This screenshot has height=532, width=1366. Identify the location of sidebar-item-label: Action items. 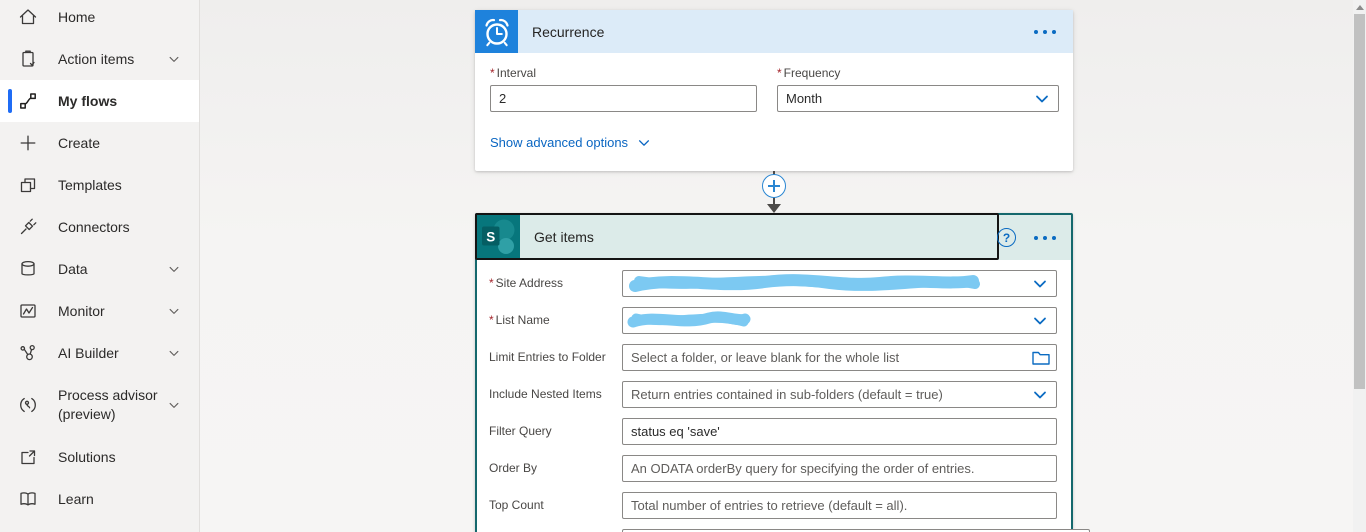
(96, 58).